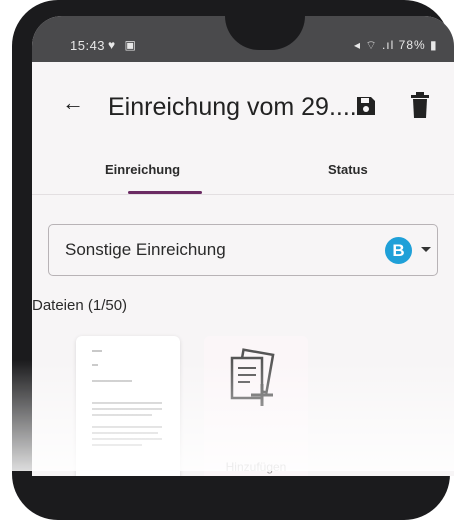 This screenshot has height=520, width=462. I want to click on add-file-tile: Hinzufügen, so click(256, 406).